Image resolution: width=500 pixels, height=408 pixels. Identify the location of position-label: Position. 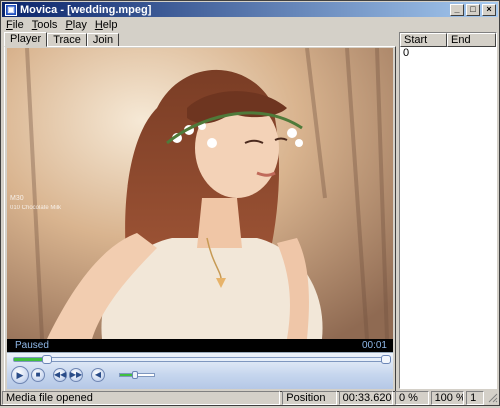
(309, 398).